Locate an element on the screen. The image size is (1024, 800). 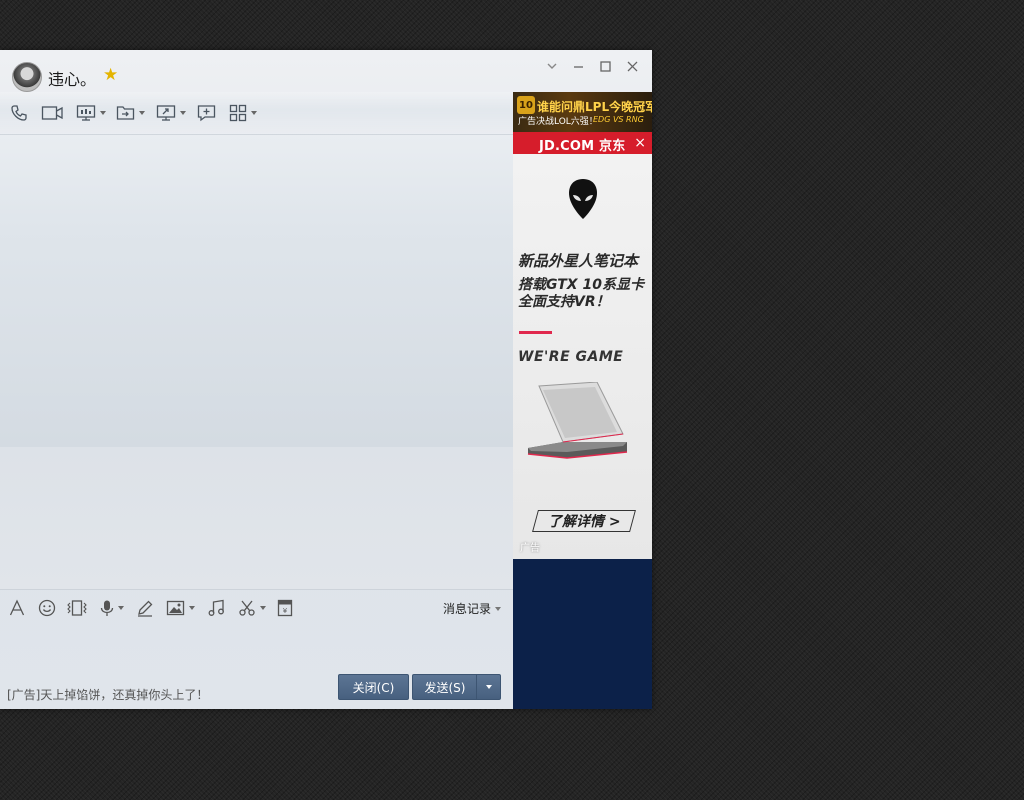
lpl-banner-match: EDG VS RNG is located at coordinates (618, 119).